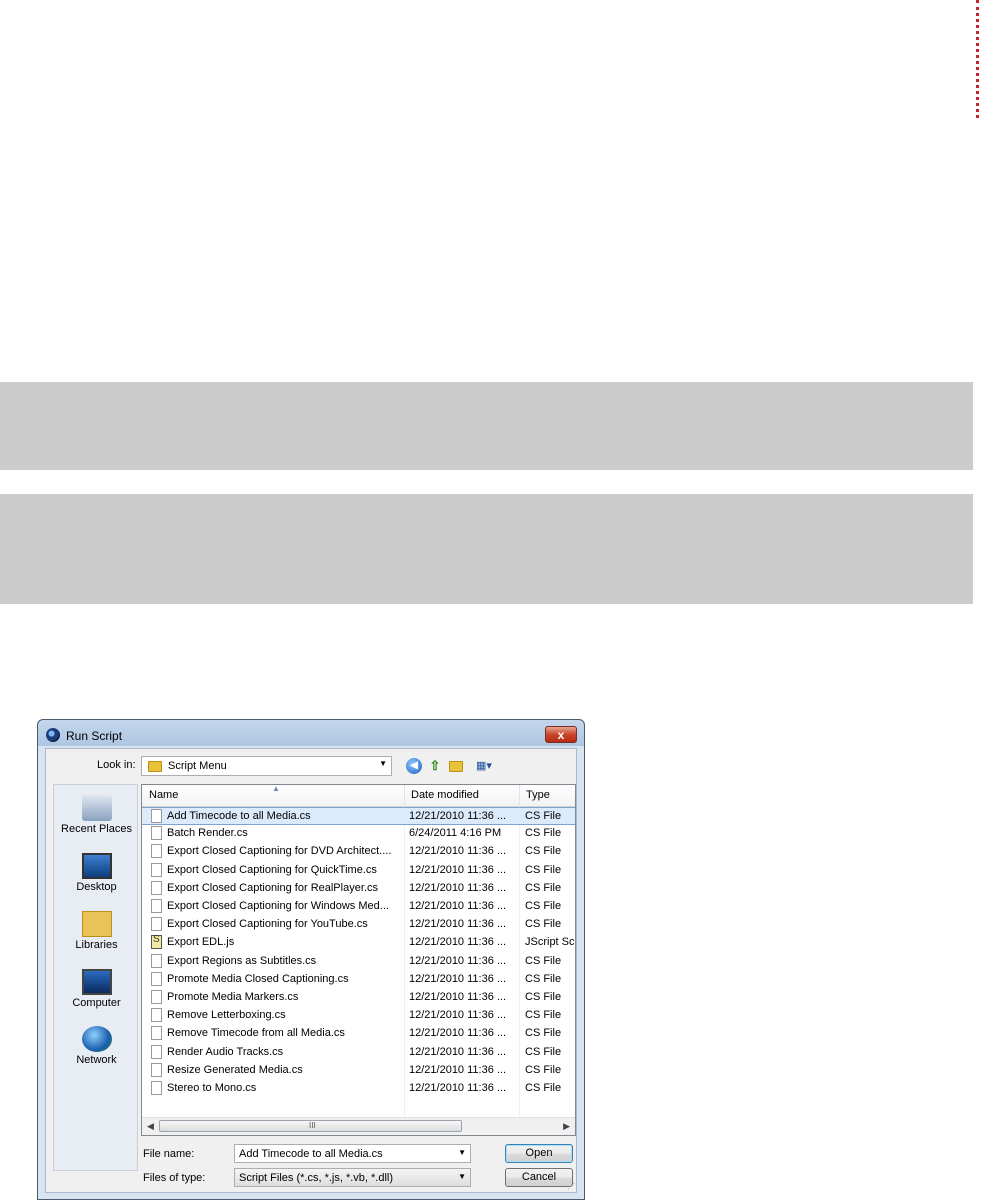 This screenshot has width=983, height=1202. Describe the element at coordinates (235, 1069) in the screenshot. I see `file-name-cell: Resize Generated Media.cs` at that location.